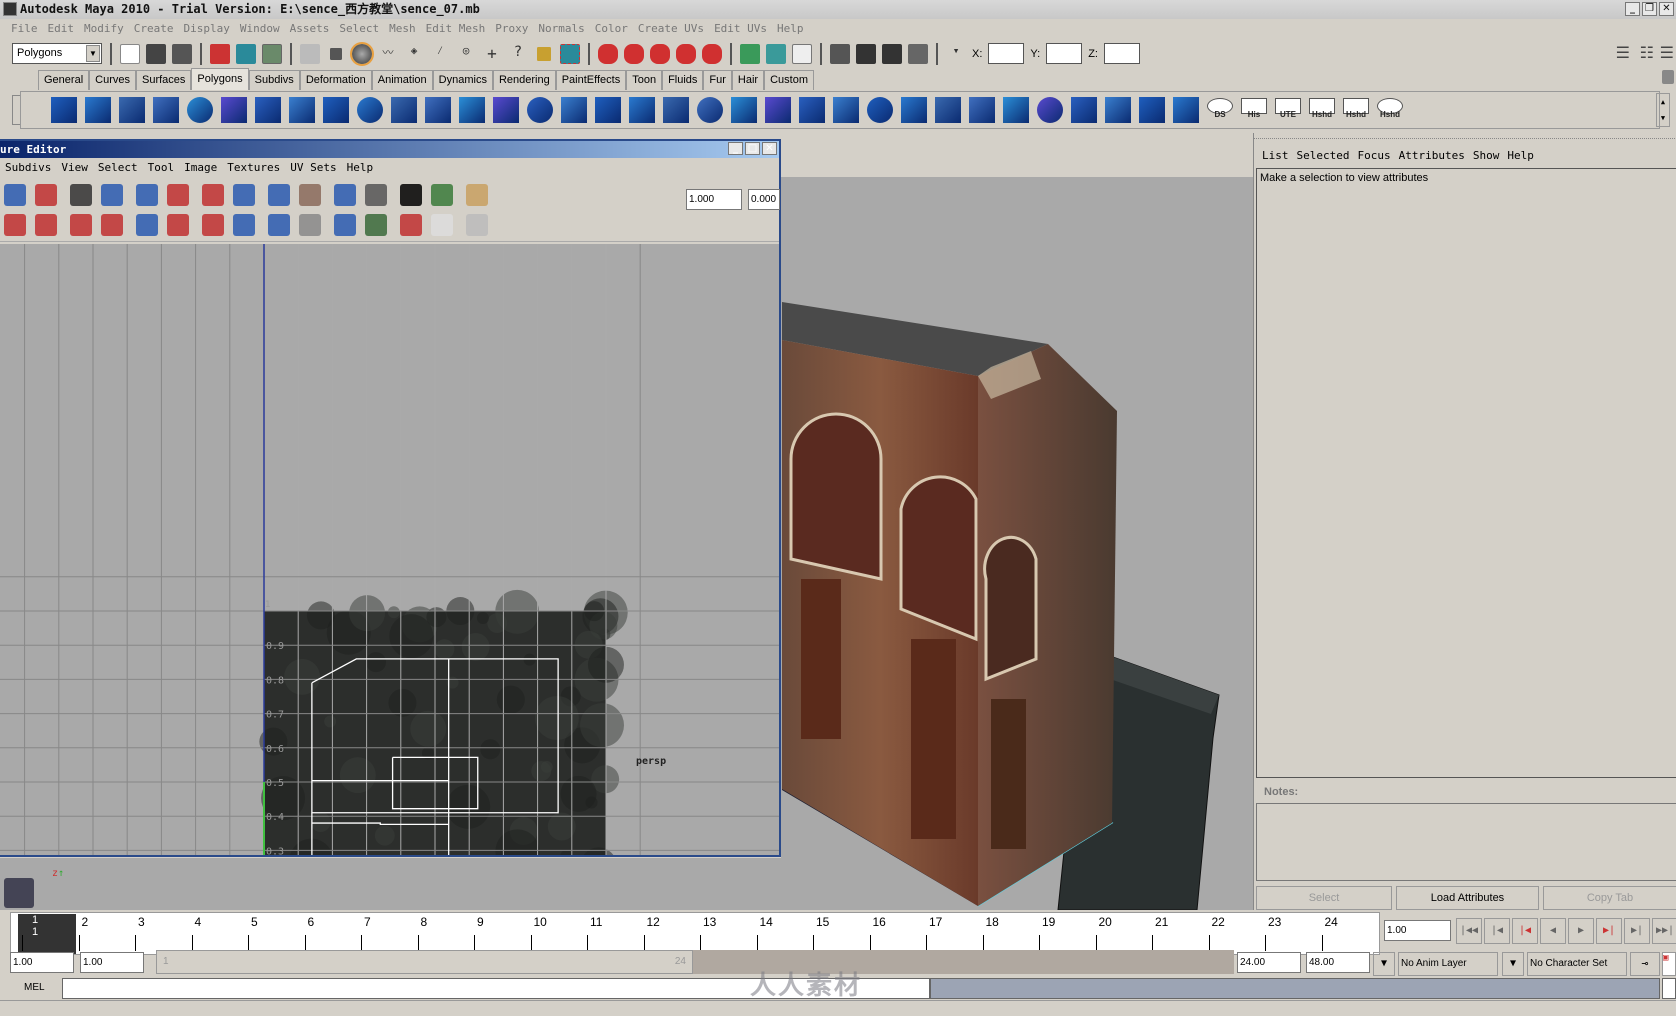 This screenshot has height=1016, width=1676. I want to click on menu-modify: Modify, so click(104, 29).